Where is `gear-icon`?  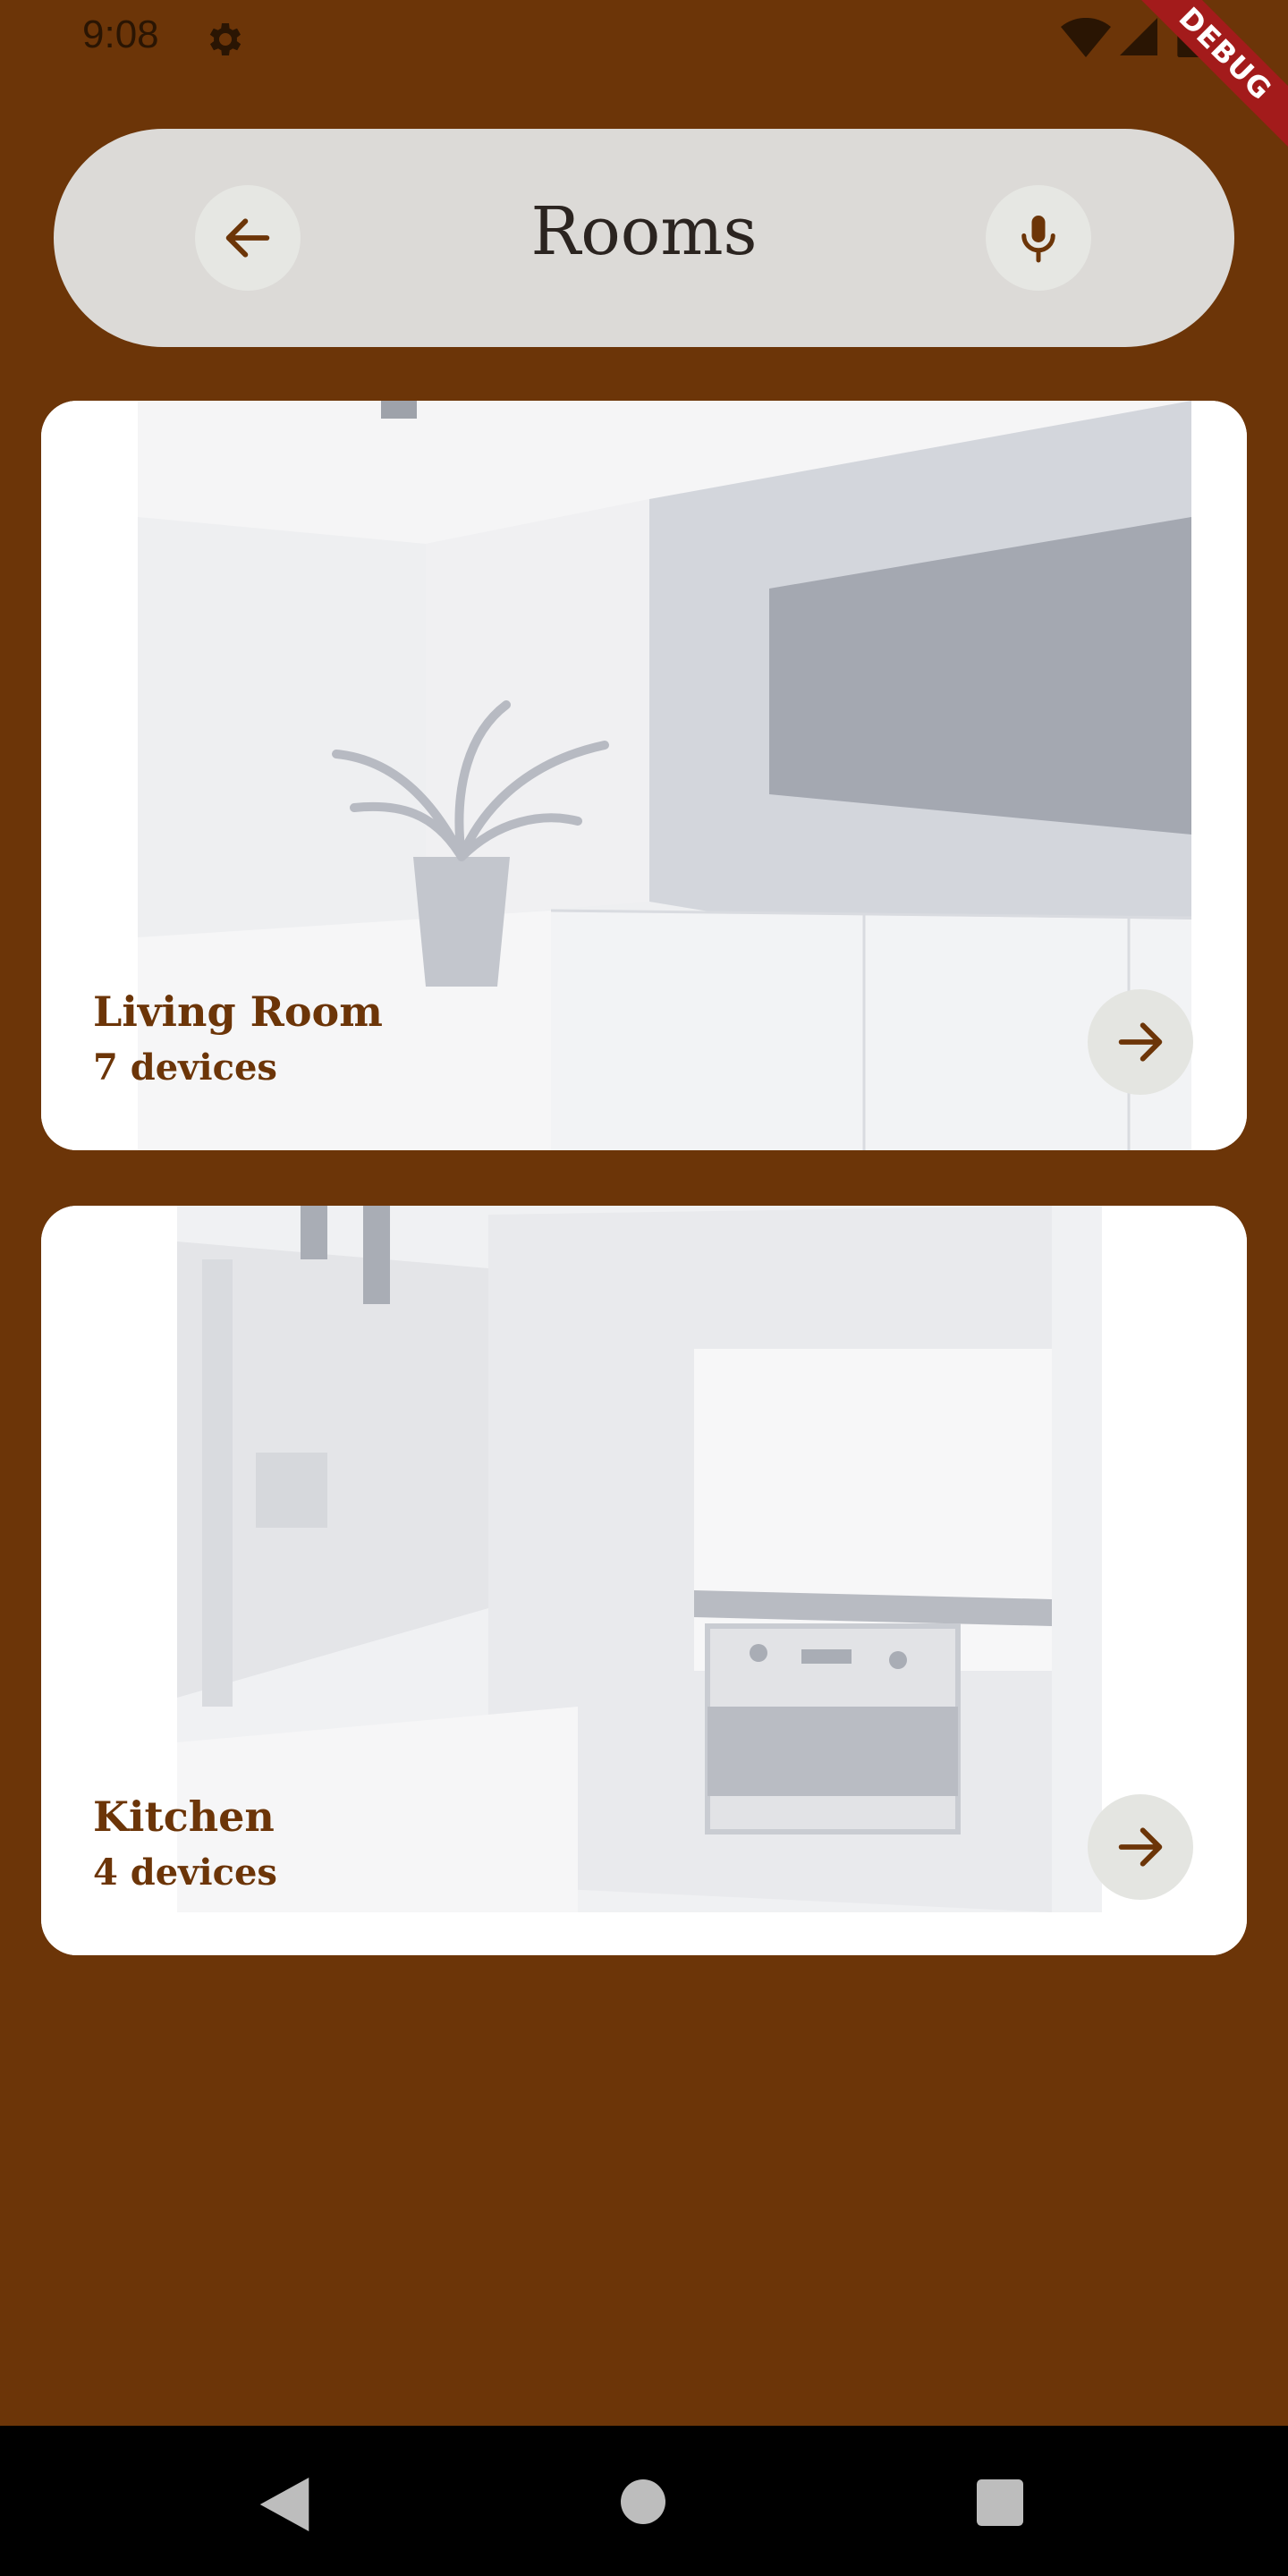
gear-icon is located at coordinates (225, 39).